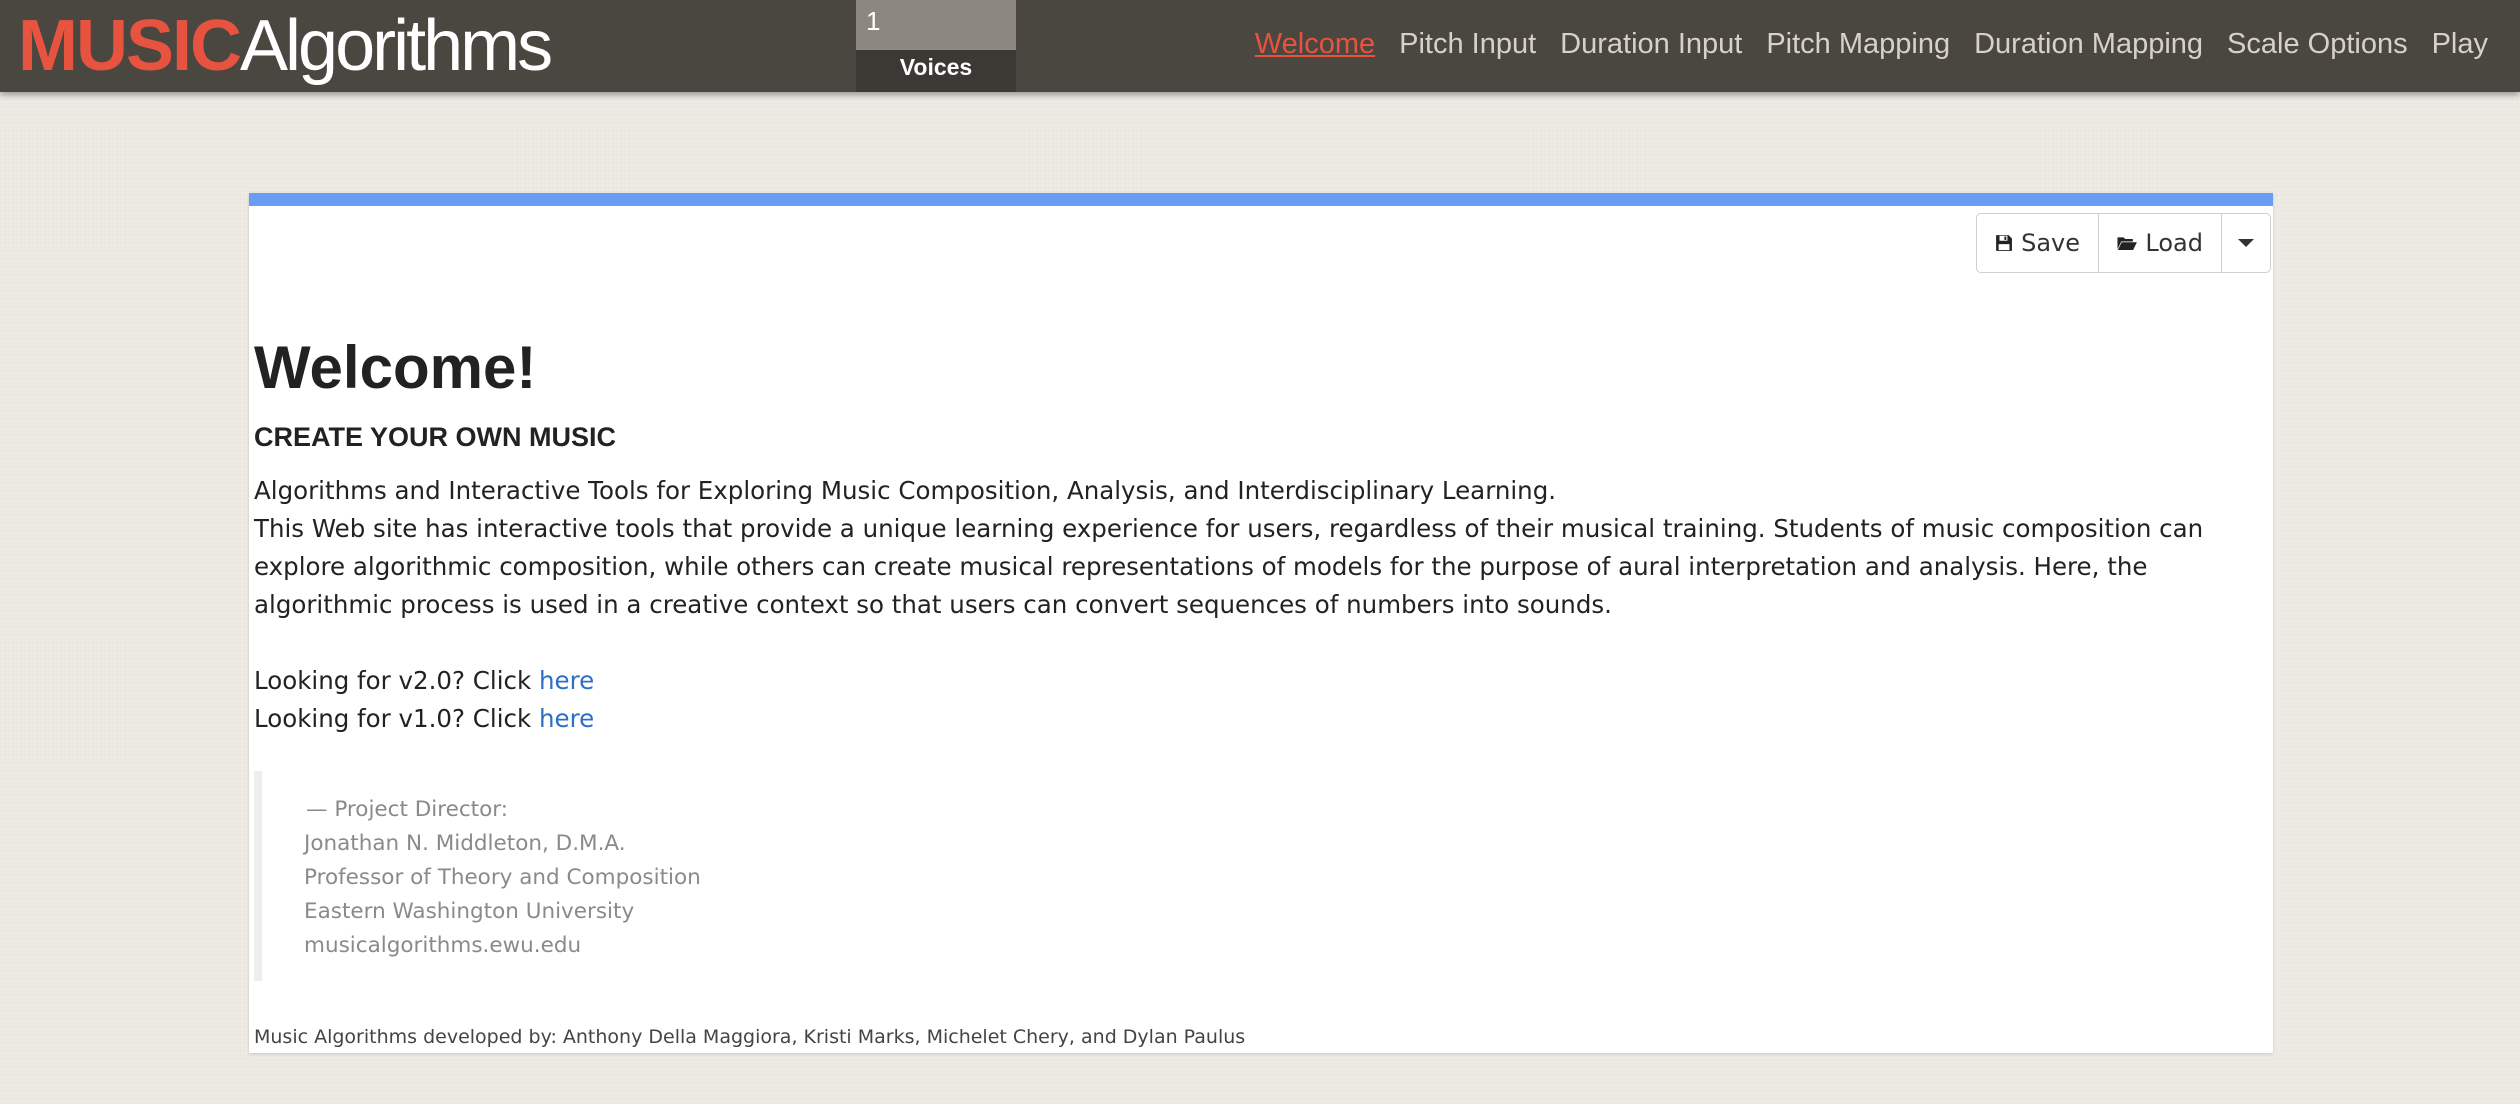 The width and height of the screenshot is (2520, 1104). Describe the element at coordinates (1261, 681) in the screenshot. I see `v2-line: Looking for v2.0? Click here` at that location.